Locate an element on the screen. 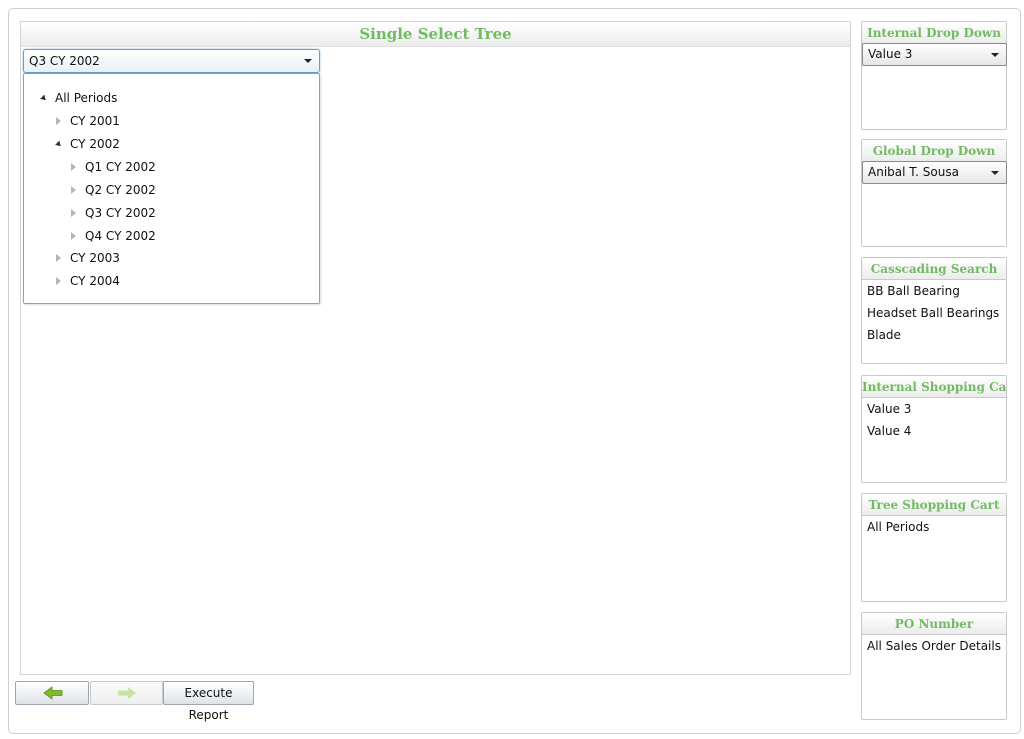  internal-shopping-cart-panel: Internal Shopping Cart Value 3 Value 4 is located at coordinates (934, 429).